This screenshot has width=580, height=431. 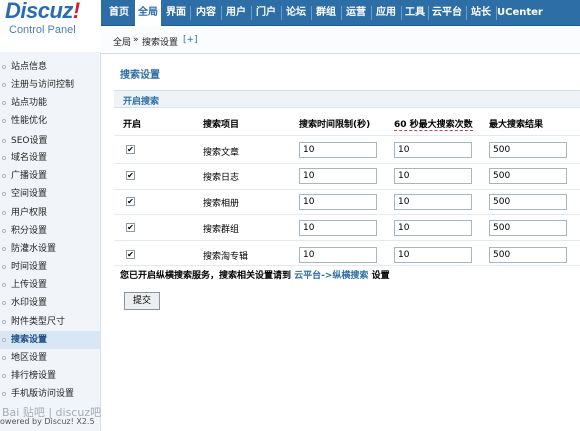 What do you see at coordinates (221, 178) in the screenshot?
I see `item-label-blogs: 搜索日志` at bounding box center [221, 178].